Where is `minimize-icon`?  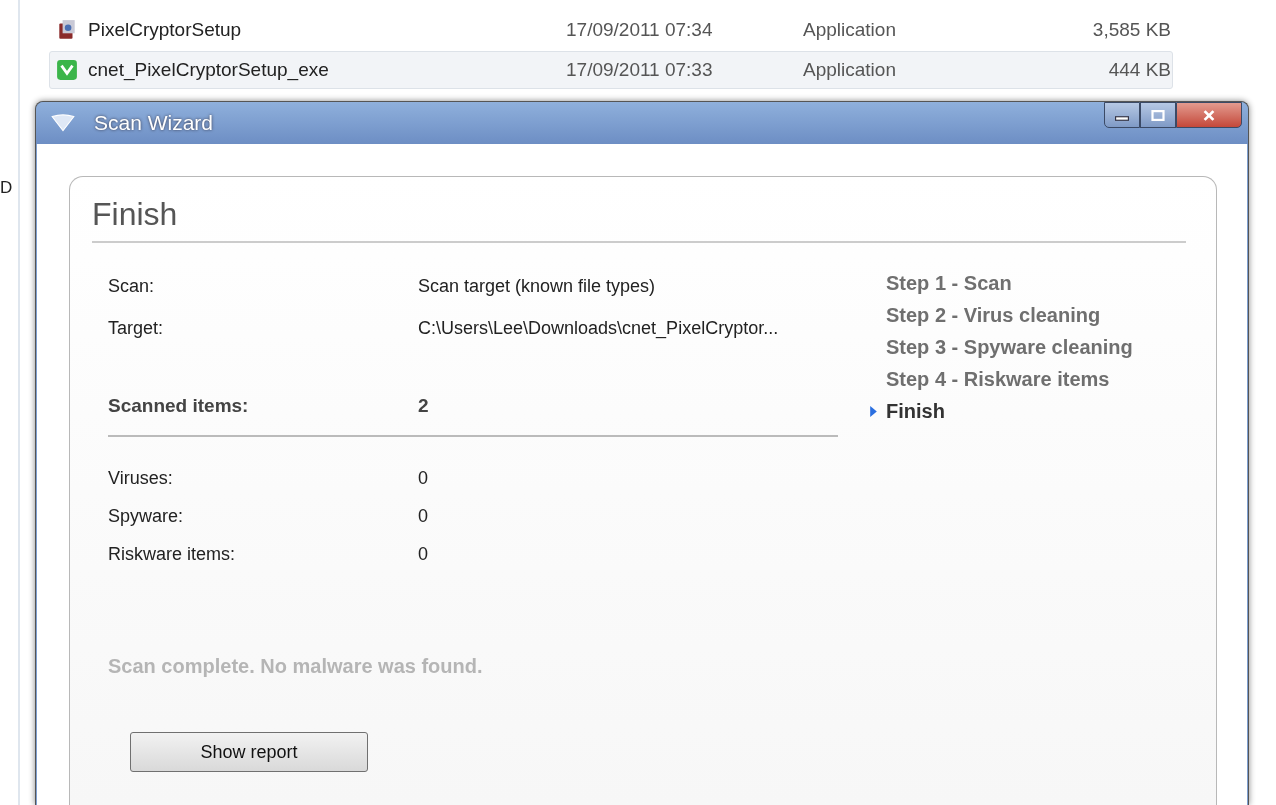
minimize-icon is located at coordinates (1122, 118).